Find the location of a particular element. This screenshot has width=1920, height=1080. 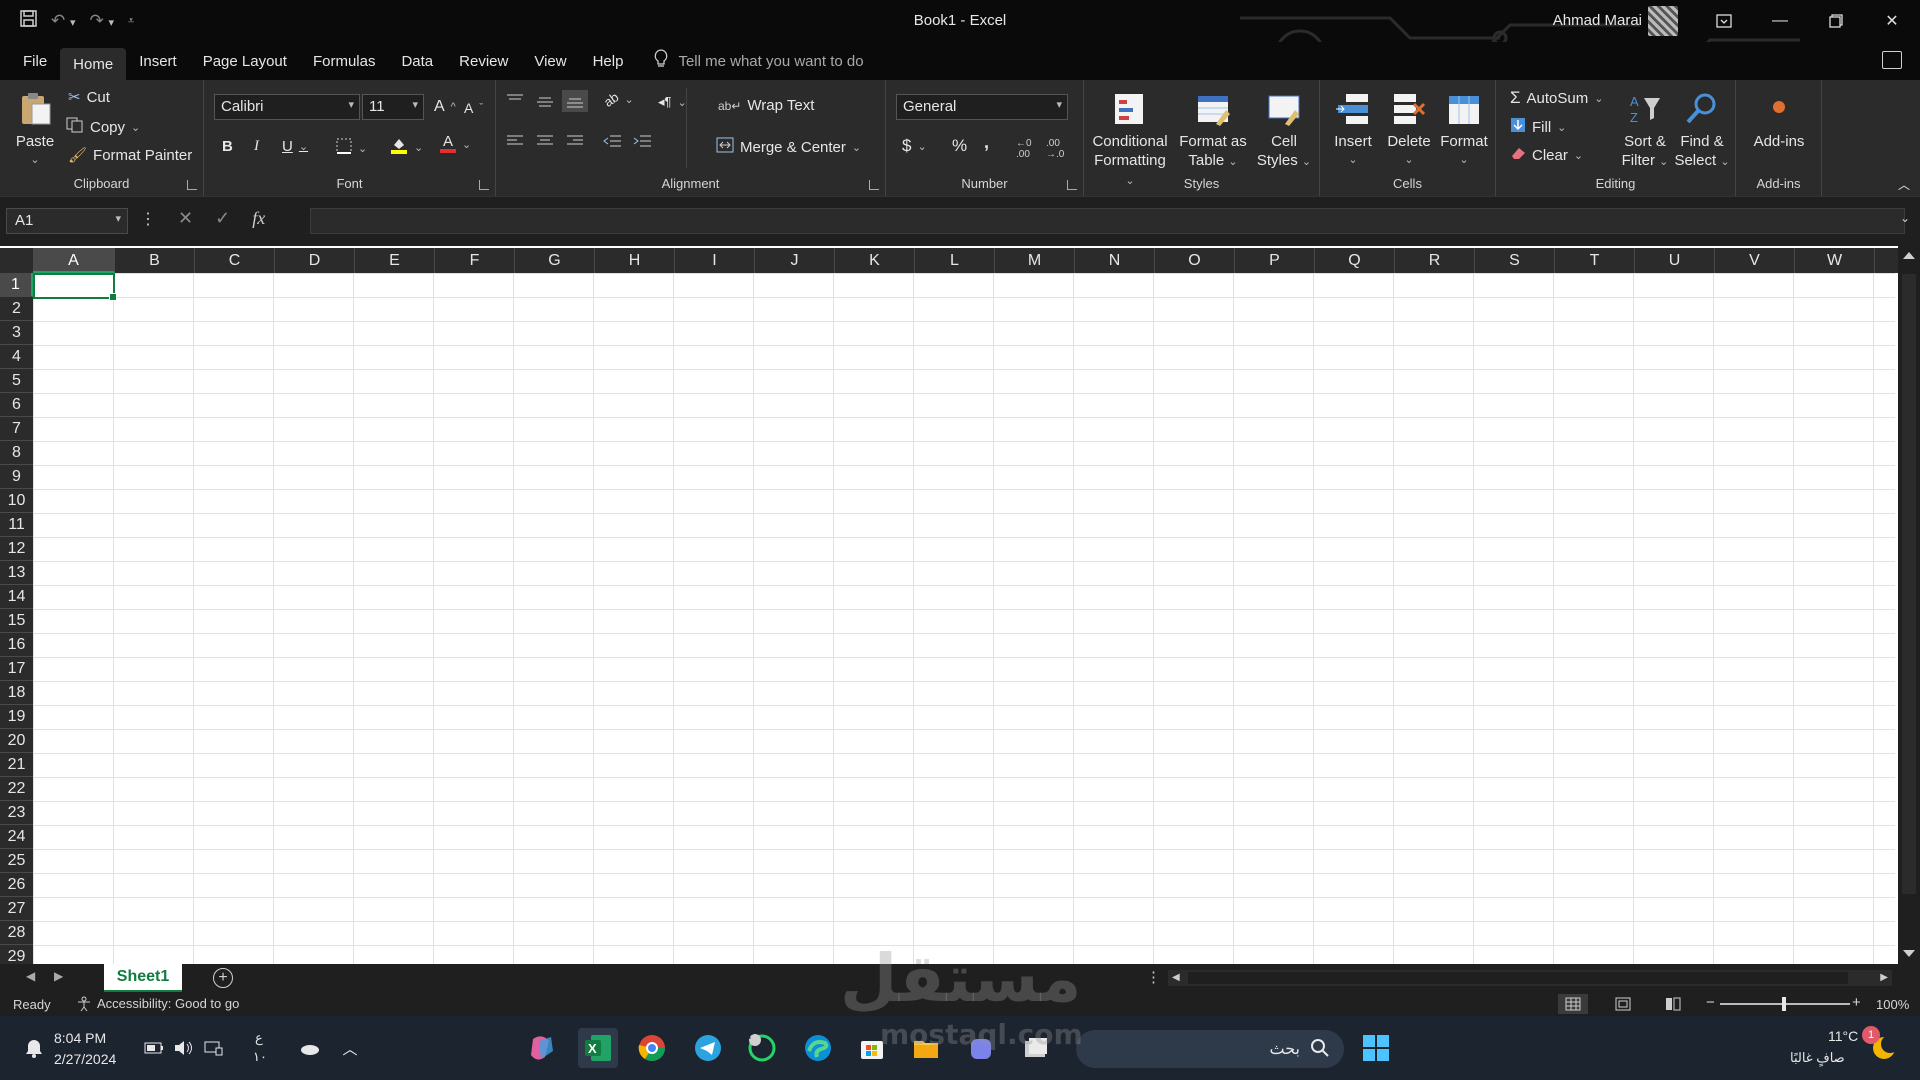

taskbar-search: بحث is located at coordinates (1210, 1049).